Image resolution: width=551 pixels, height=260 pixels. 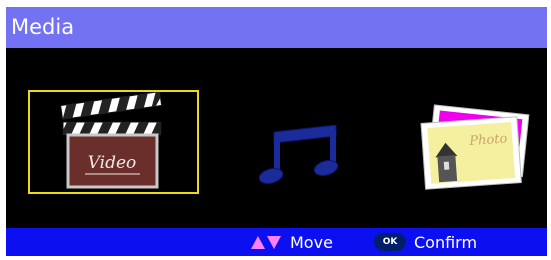 I want to click on footer-bar: Move OK Confirm, so click(x=276, y=242).